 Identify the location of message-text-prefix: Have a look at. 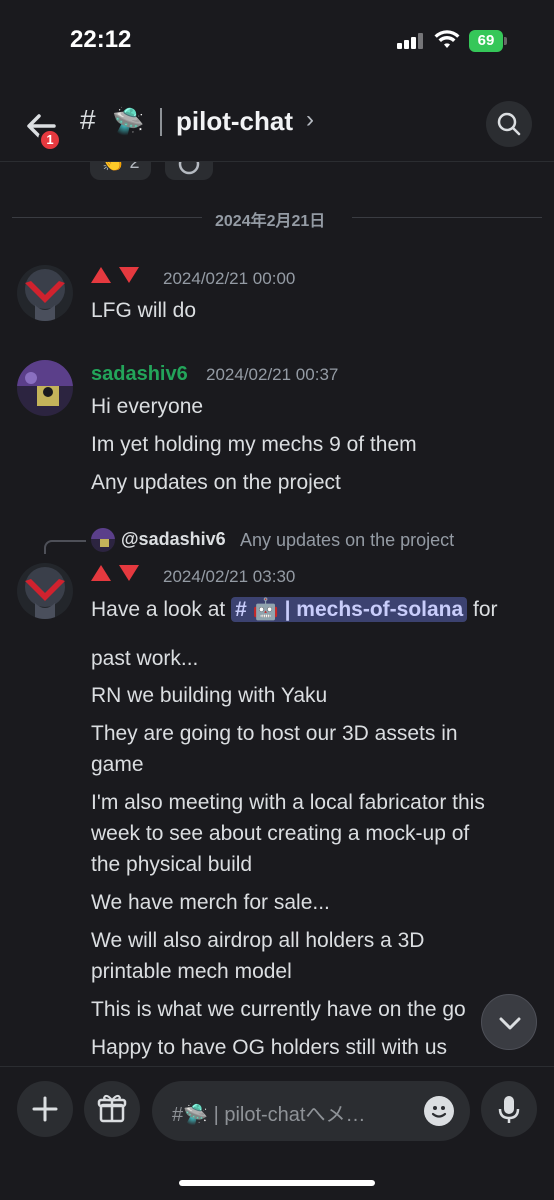
(161, 609).